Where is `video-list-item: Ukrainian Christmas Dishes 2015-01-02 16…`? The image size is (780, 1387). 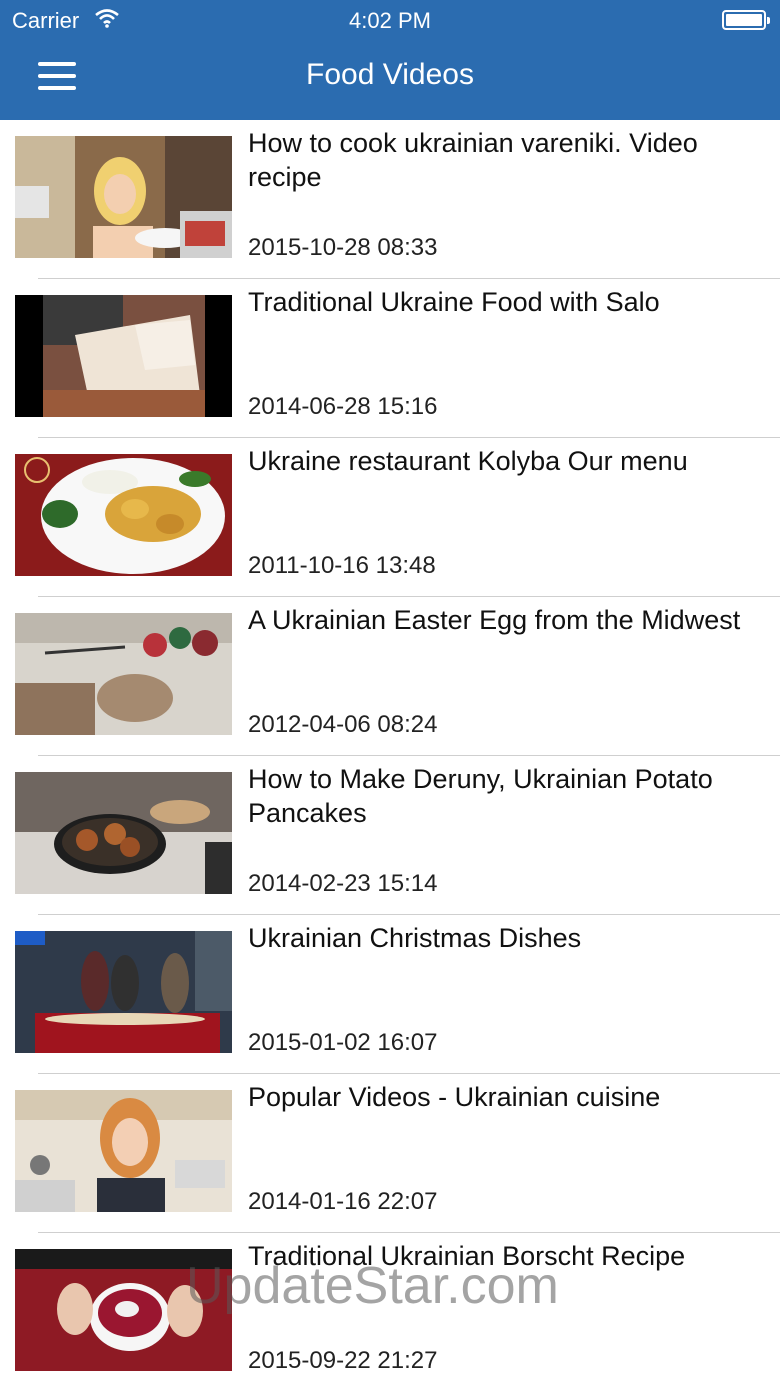
video-list-item: Ukrainian Christmas Dishes 2015-01-02 16… is located at coordinates (390, 994).